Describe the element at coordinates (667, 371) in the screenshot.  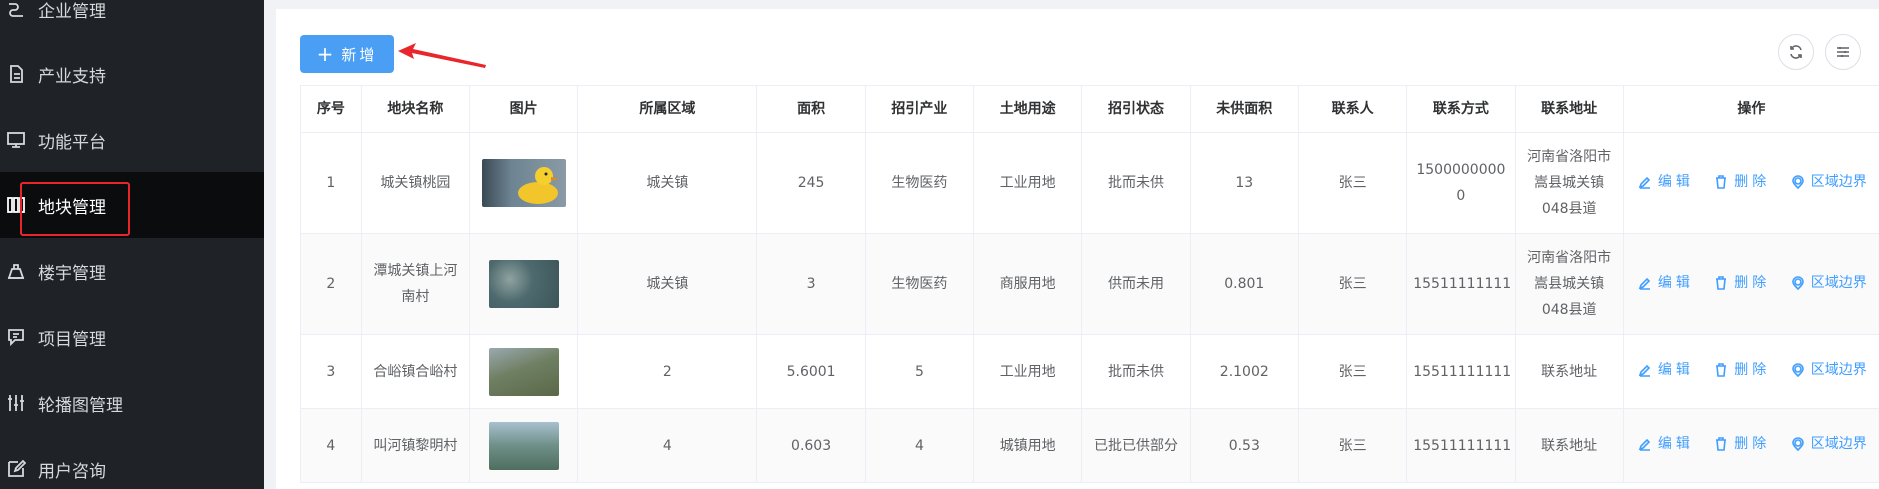
I see `cell-region: 2` at that location.